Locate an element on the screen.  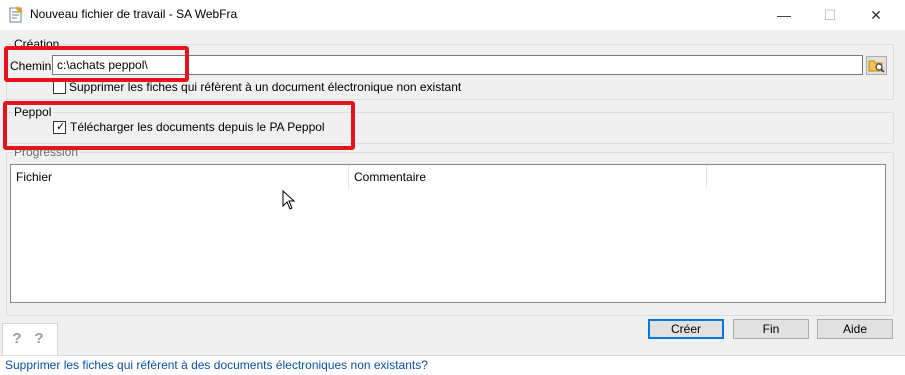
delete-missing-checkbox is located at coordinates (59, 87).